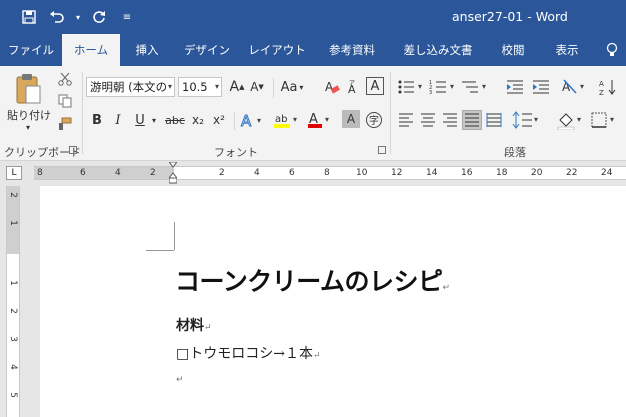 This screenshot has width=626, height=417. Describe the element at coordinates (277, 50) in the screenshot. I see `tab-layout: レイアウト` at that location.